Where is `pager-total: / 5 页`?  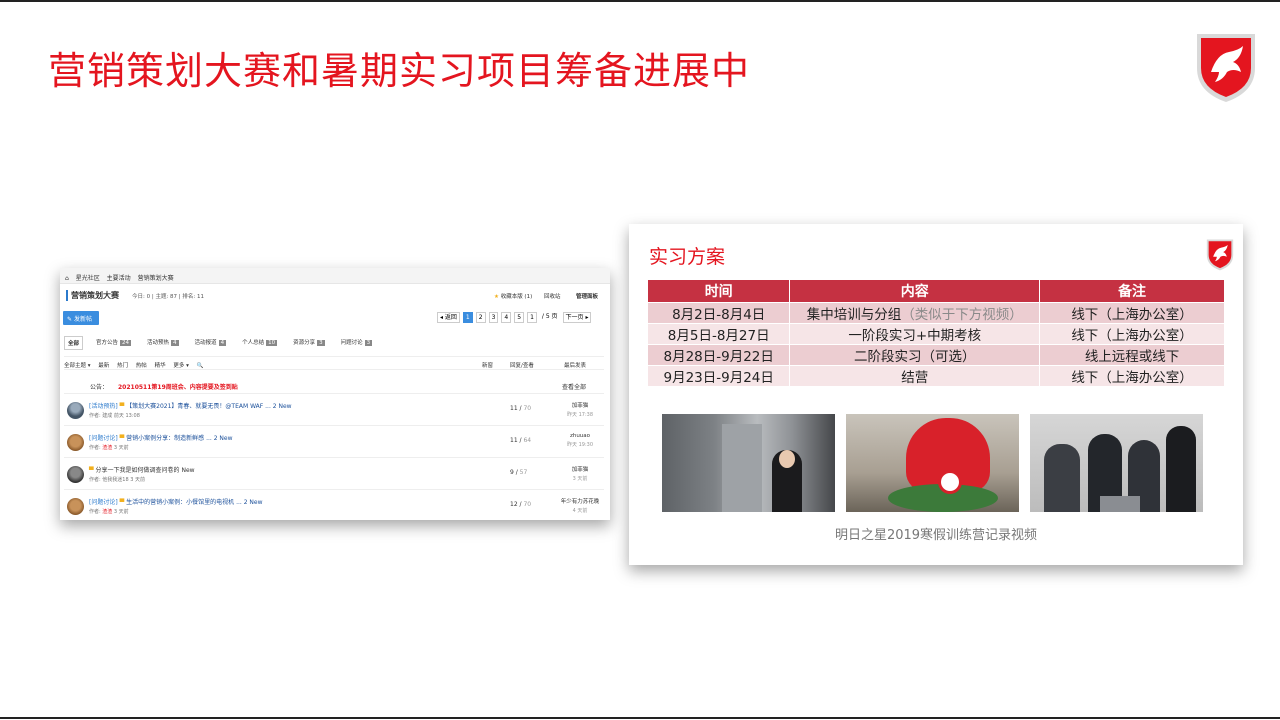
pager-total: / 5 页 is located at coordinates (549, 316).